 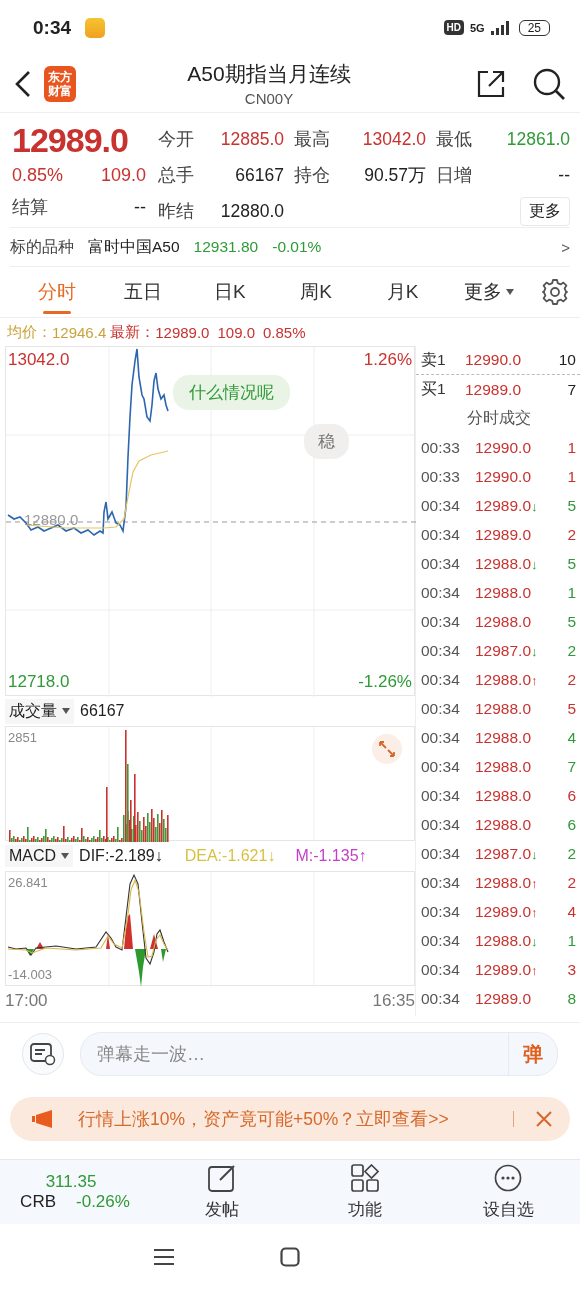 What do you see at coordinates (269, 74) in the screenshot?
I see `page-title: A50期指当月连续` at bounding box center [269, 74].